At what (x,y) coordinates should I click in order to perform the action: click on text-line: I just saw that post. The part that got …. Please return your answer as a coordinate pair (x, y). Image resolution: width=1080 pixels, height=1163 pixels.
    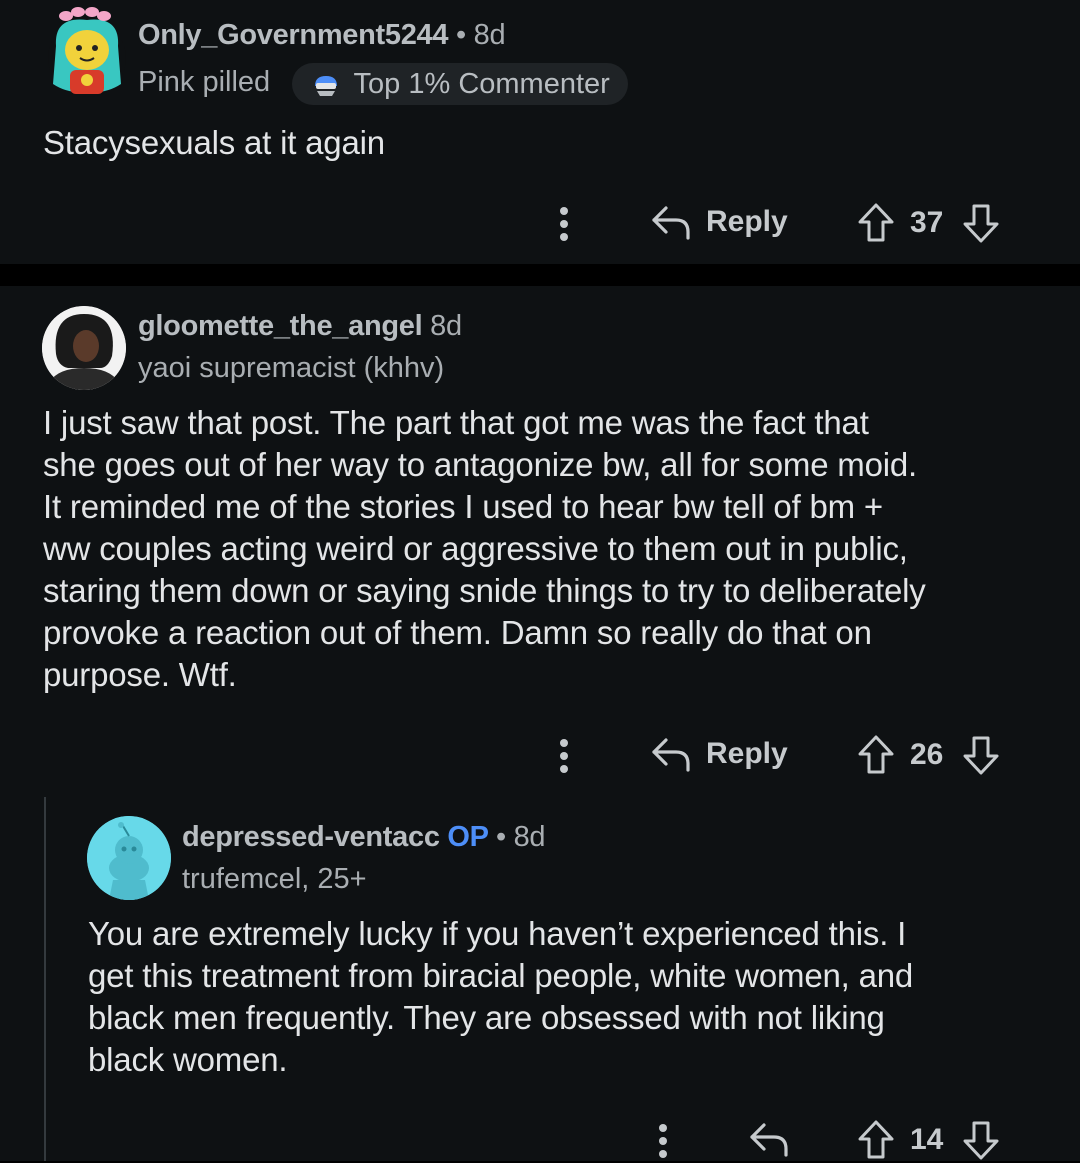
    Looking at the image, I should click on (456, 422).